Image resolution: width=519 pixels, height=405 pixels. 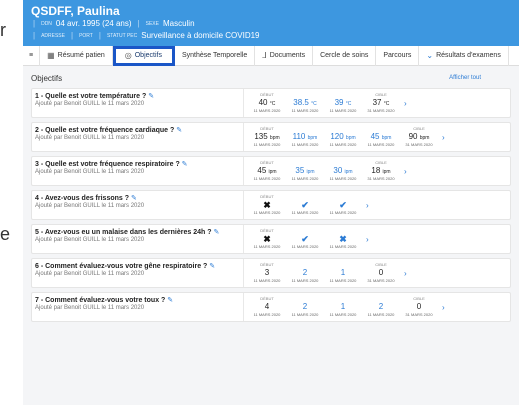 I want to click on measurement-cell: 45 bpm 11 MARS 2020, so click(x=381, y=137).